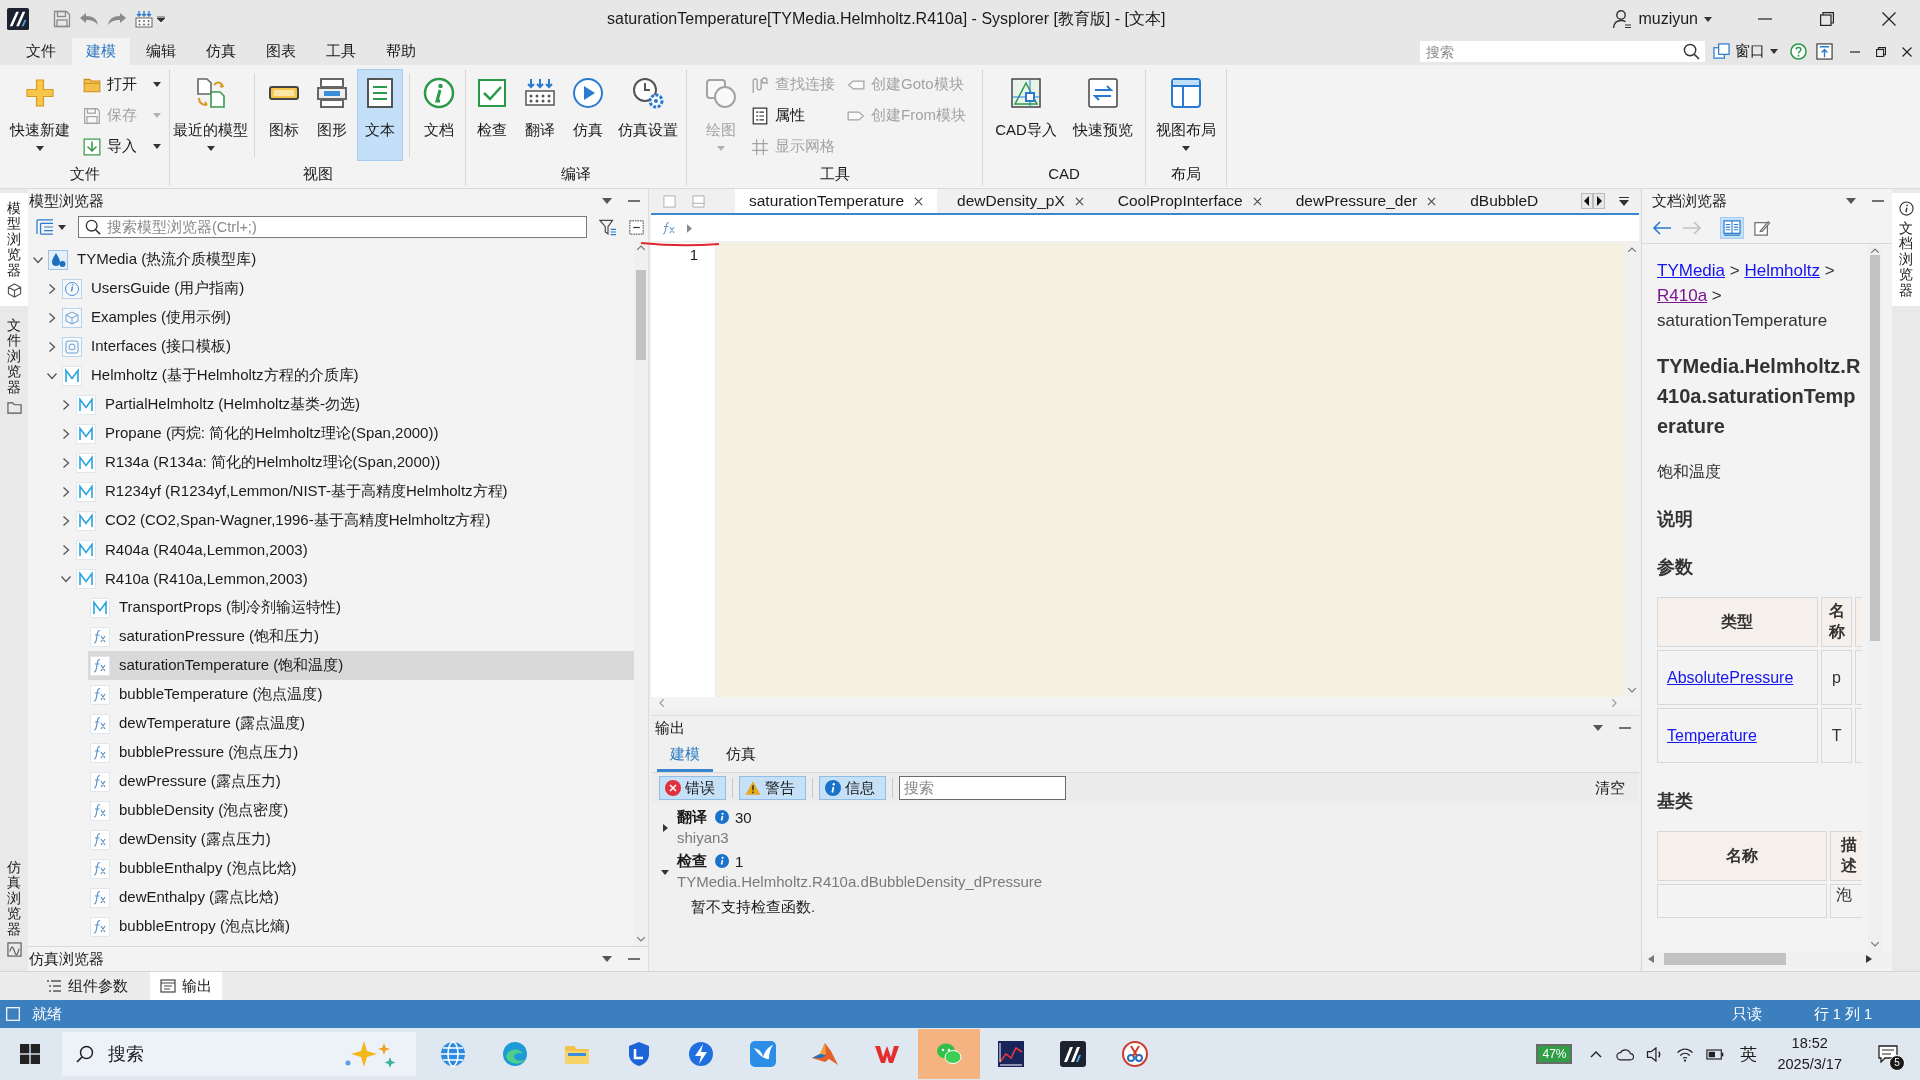  What do you see at coordinates (193, 810) in the screenshot?
I see `tree-item: bubbleDensity (泡点密度)` at bounding box center [193, 810].